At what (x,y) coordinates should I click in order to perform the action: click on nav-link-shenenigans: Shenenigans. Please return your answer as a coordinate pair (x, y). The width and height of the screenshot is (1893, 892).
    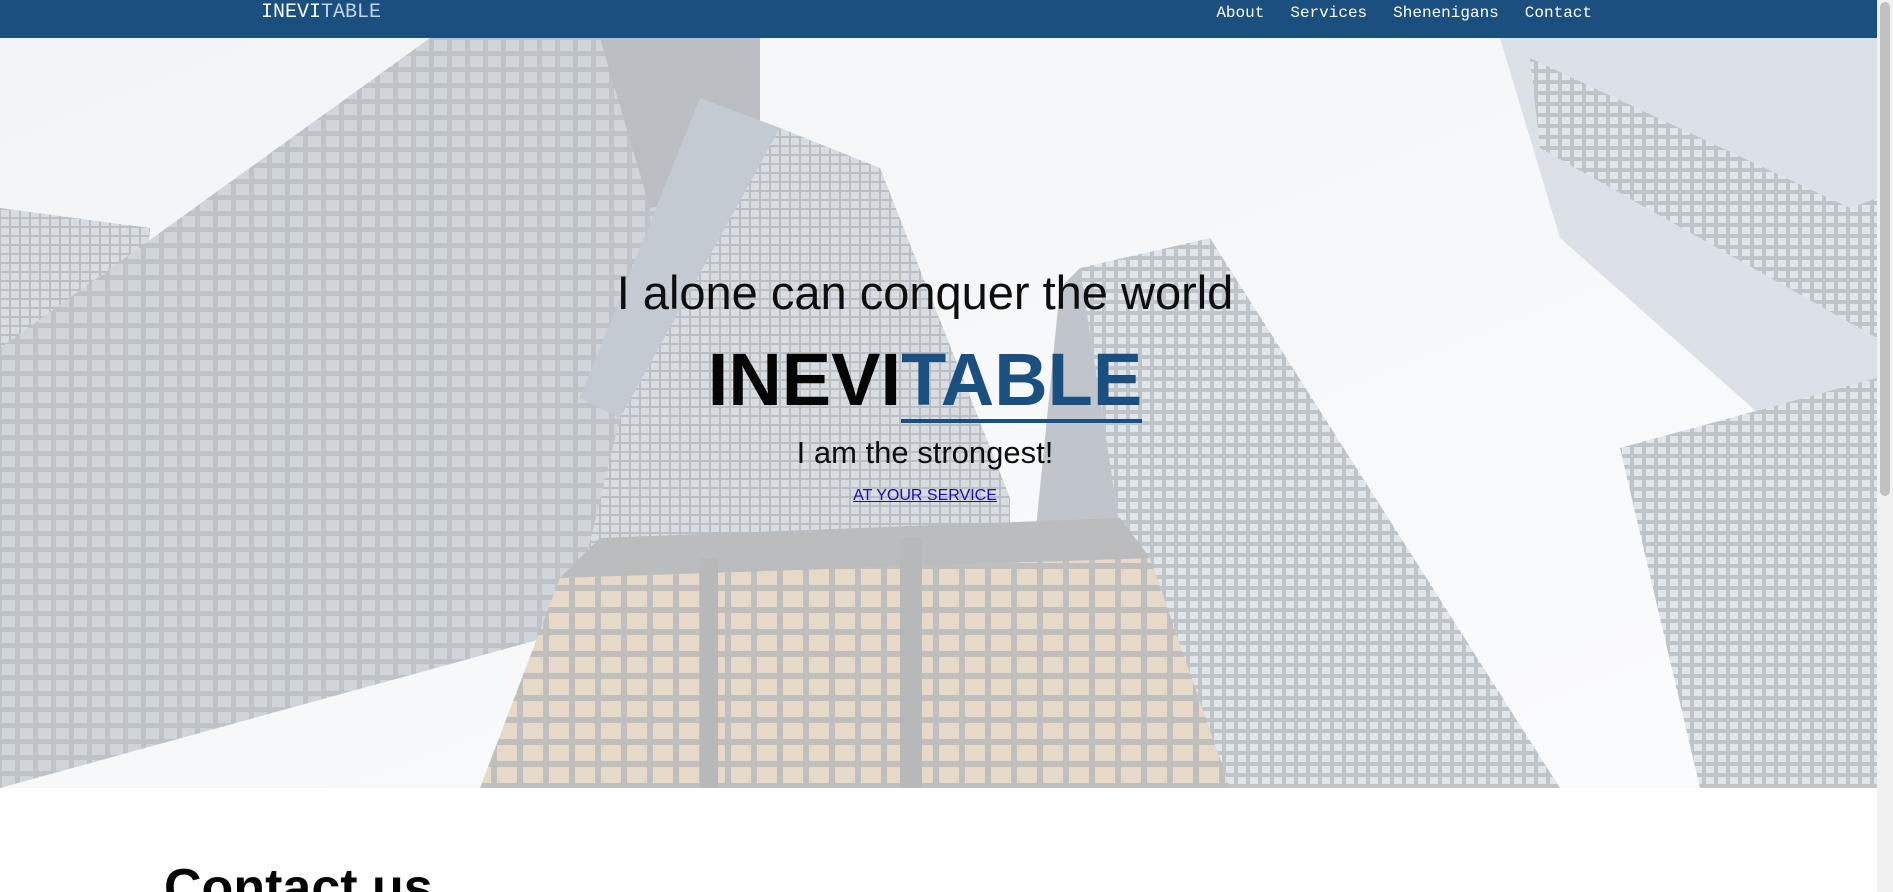
    Looking at the image, I should click on (1446, 13).